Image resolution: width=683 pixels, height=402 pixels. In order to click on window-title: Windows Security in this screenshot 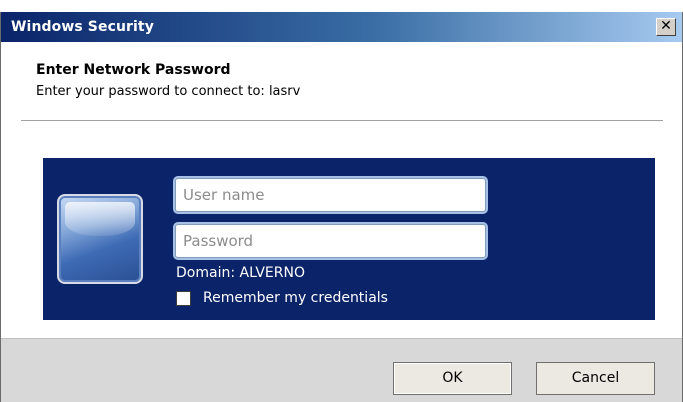, I will do `click(82, 27)`.